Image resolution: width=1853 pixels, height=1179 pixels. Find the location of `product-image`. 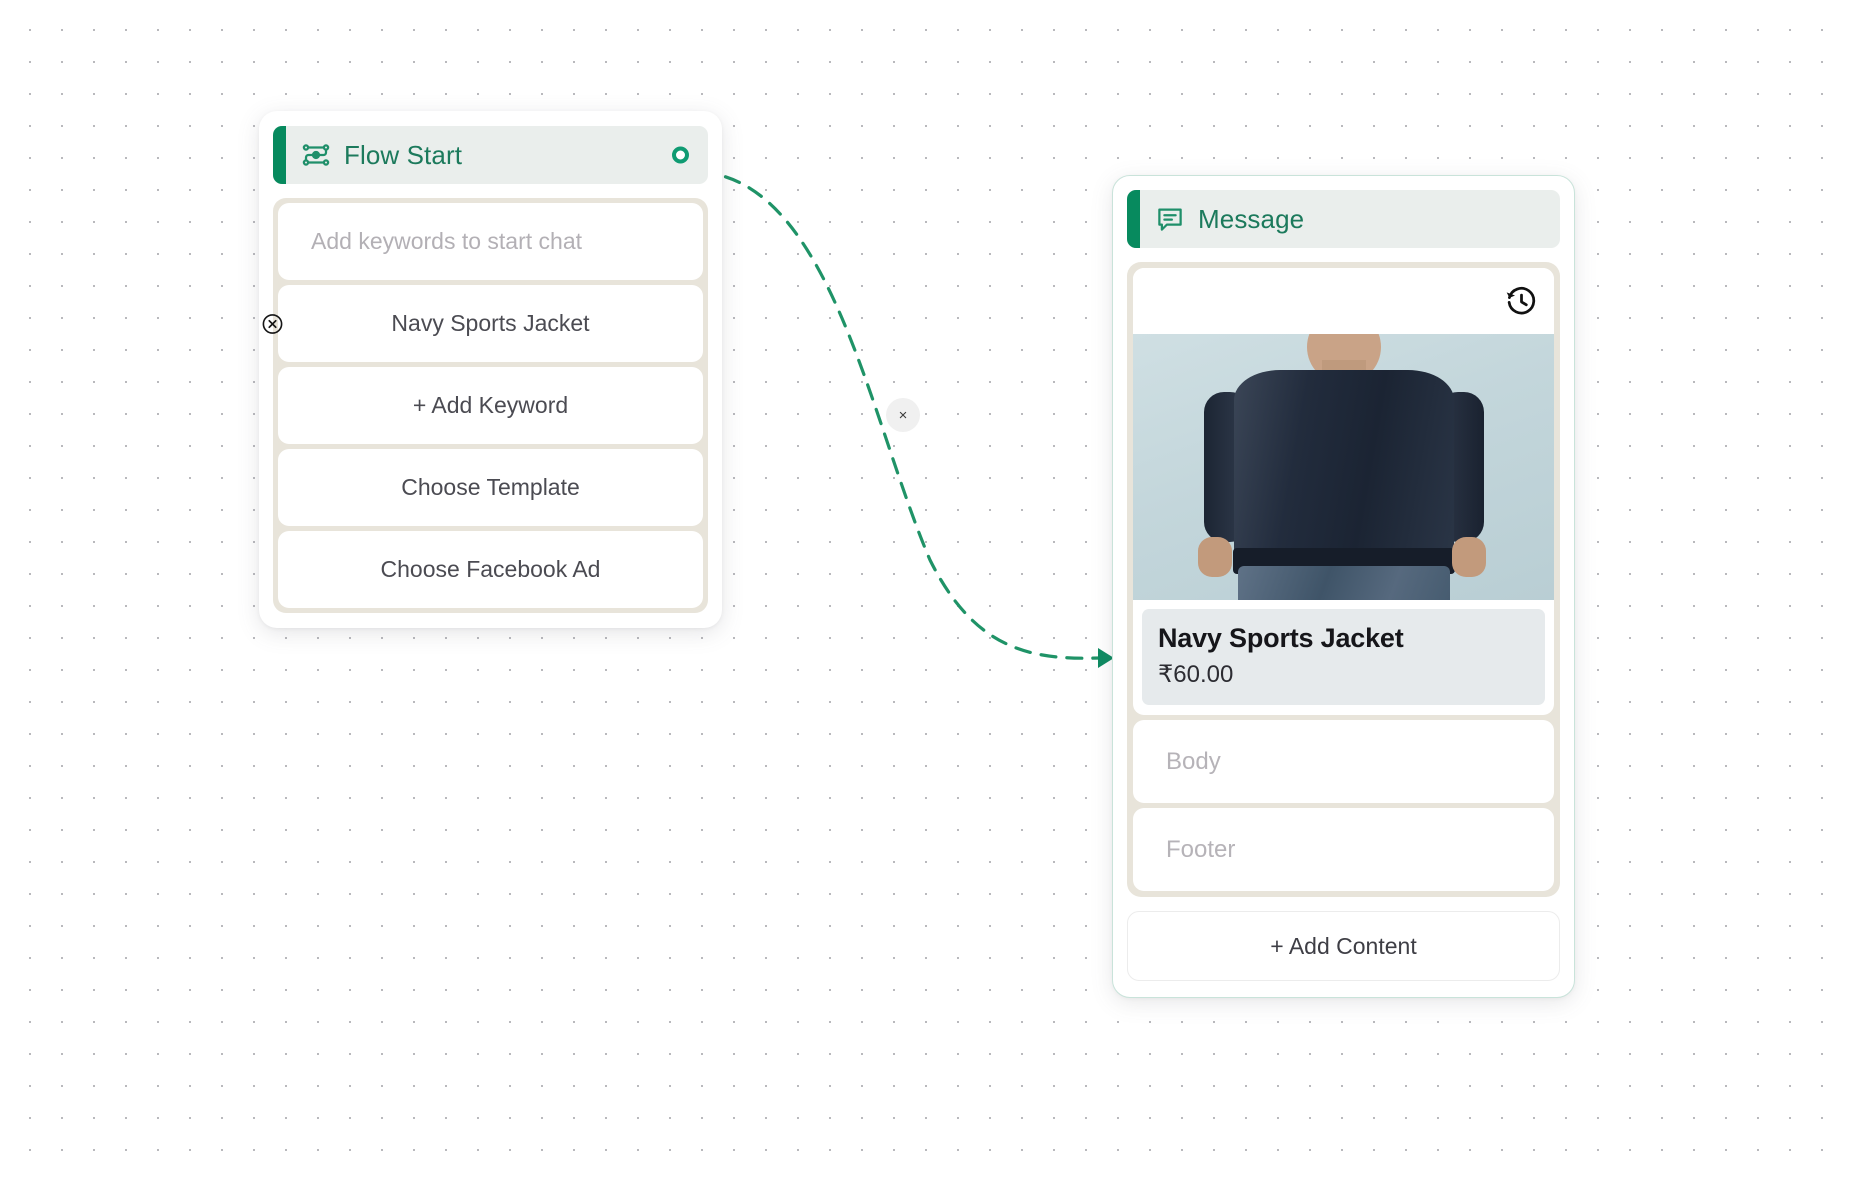

product-image is located at coordinates (1343, 467).